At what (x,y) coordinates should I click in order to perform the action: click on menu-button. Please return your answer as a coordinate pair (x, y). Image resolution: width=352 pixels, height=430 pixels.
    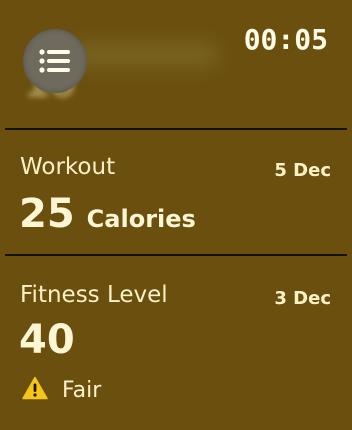
    Looking at the image, I should click on (55, 61).